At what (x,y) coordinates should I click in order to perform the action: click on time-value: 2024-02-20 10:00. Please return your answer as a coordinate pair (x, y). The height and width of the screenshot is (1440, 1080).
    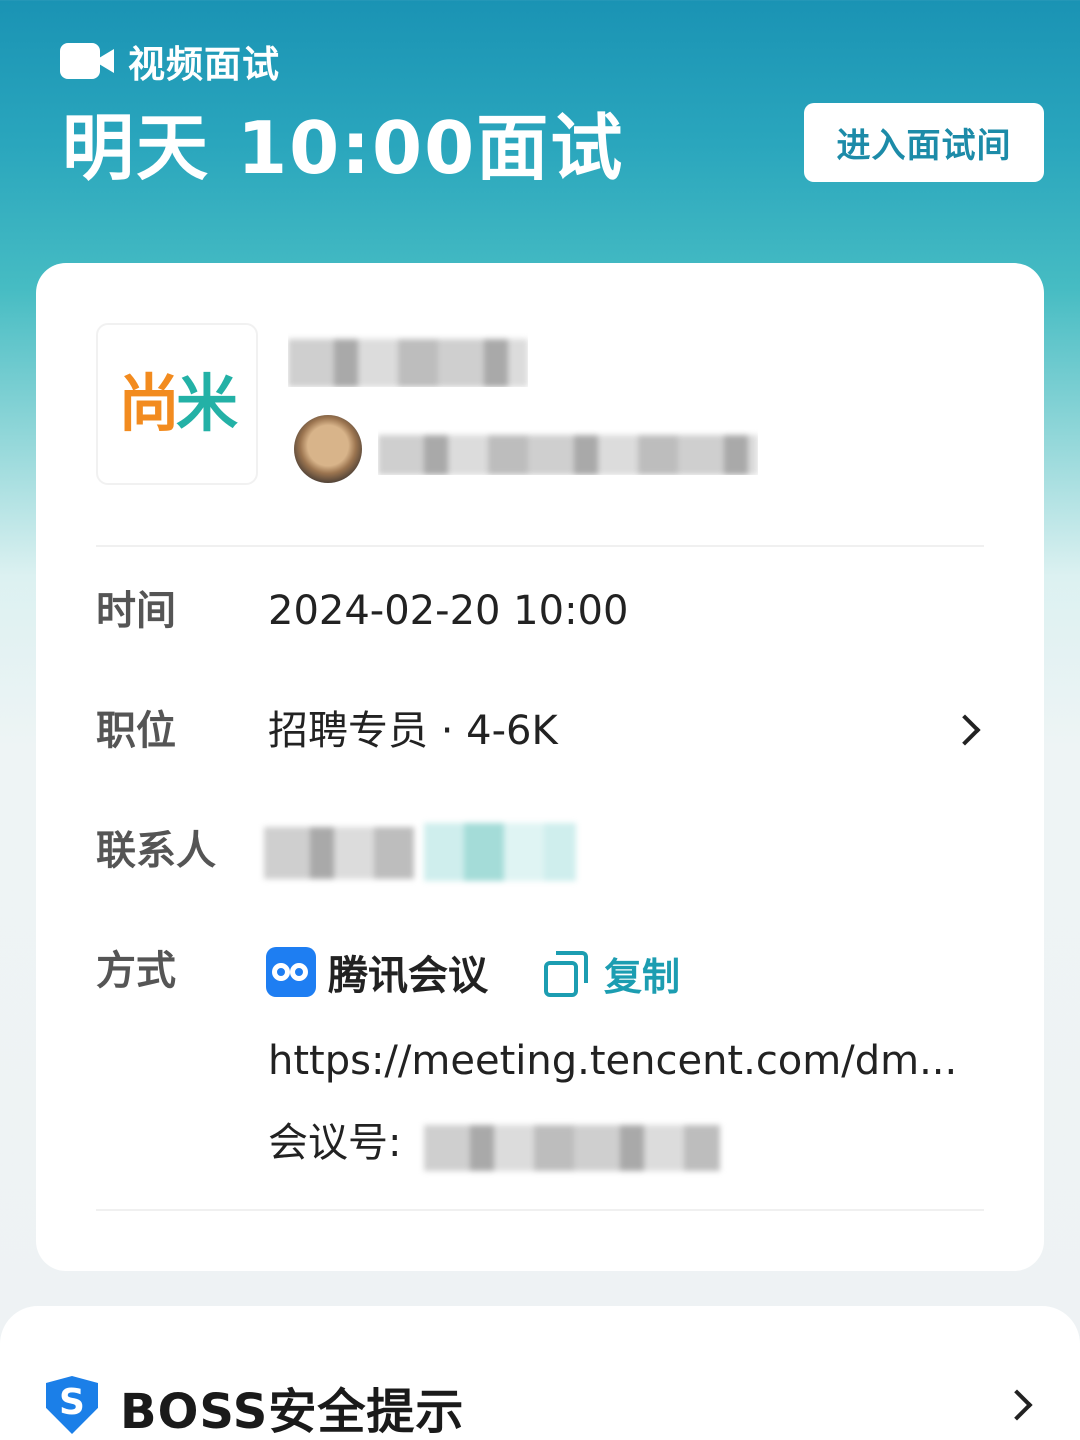
    Looking at the image, I should click on (448, 611).